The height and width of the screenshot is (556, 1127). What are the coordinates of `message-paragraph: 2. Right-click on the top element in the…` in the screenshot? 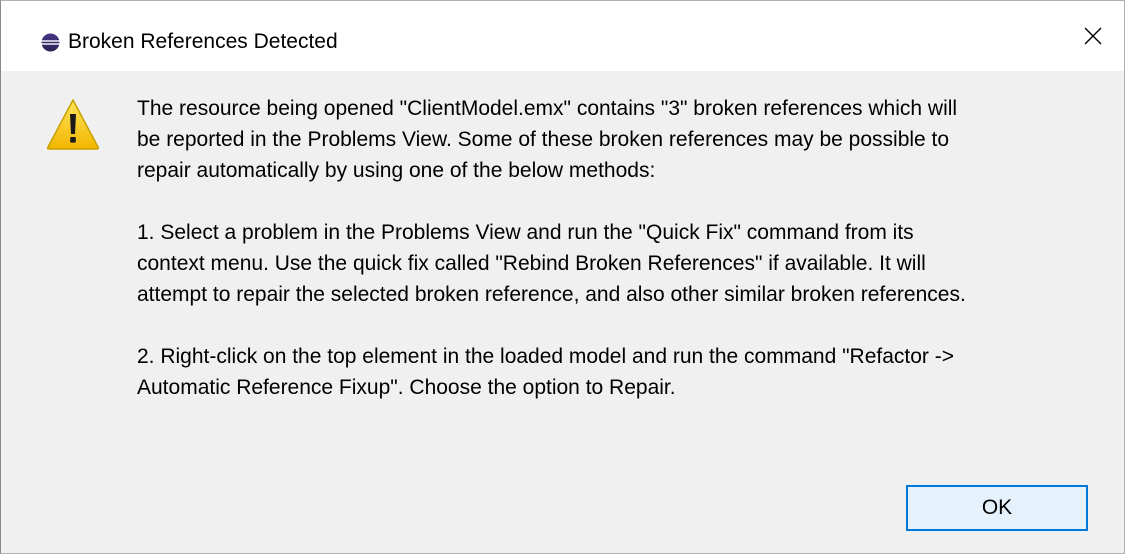 It's located at (545, 372).